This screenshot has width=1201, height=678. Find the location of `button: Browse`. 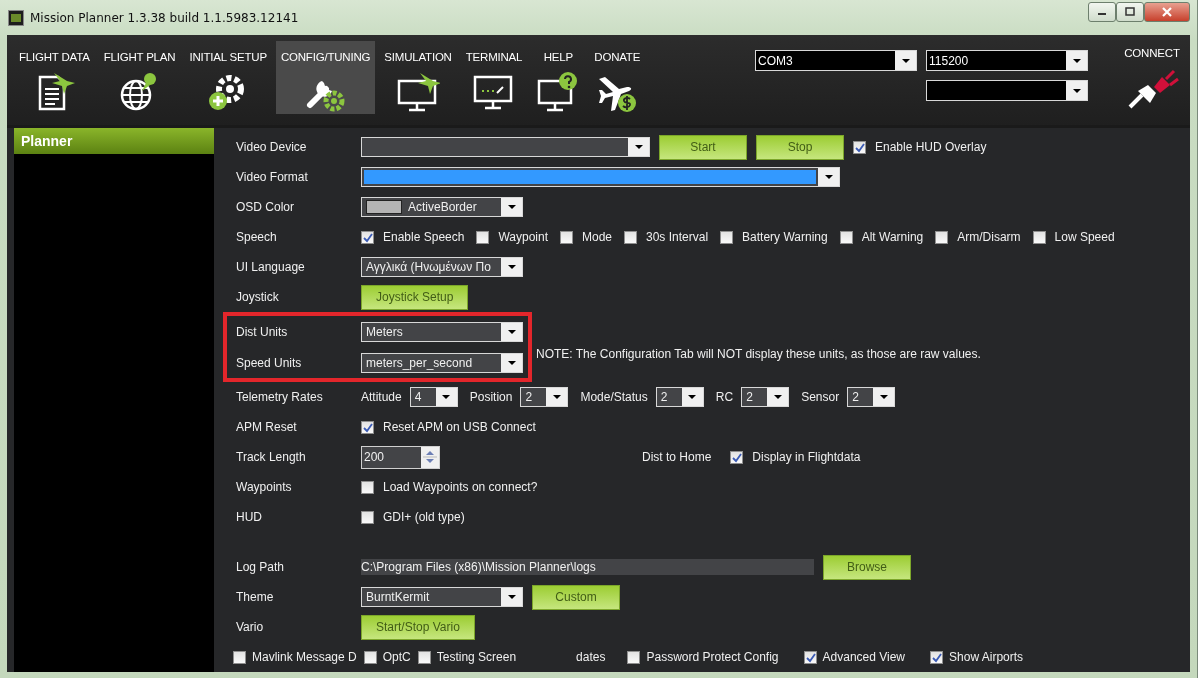

button: Browse is located at coordinates (867, 567).